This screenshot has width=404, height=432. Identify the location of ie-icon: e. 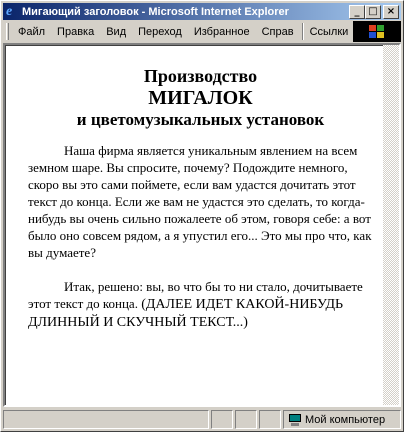
(9, 11).